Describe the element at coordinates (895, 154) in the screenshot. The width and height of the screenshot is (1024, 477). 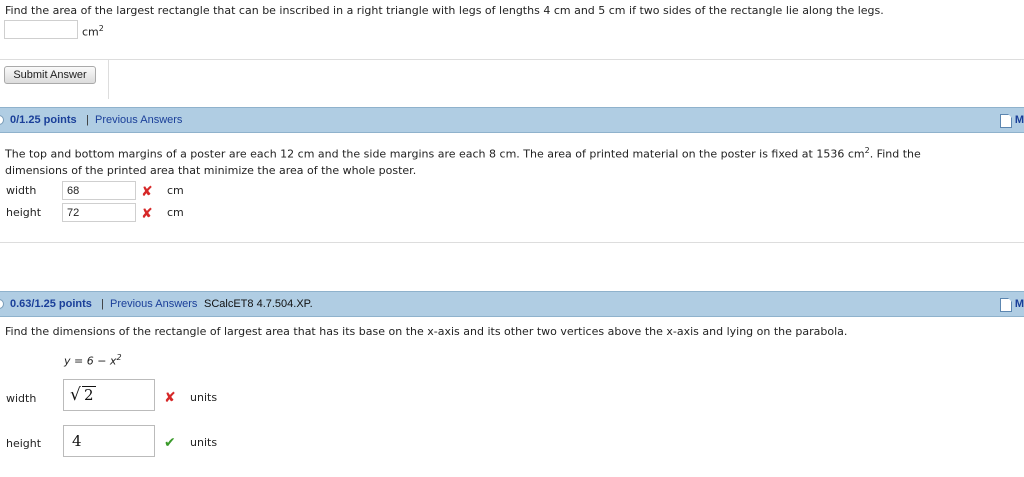
I see `q2-prompt-line1-b: . Find the` at that location.